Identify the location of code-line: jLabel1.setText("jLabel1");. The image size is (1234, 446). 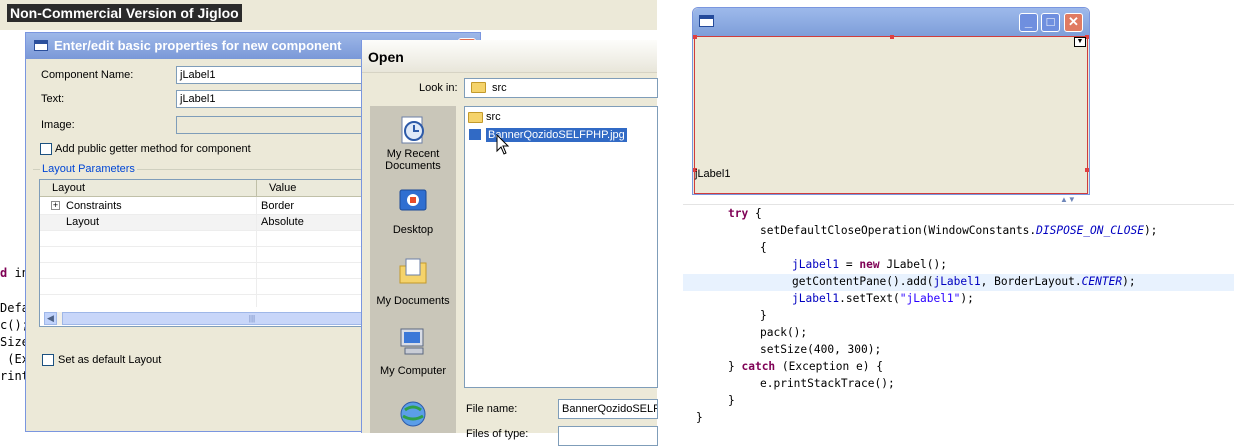
(883, 298).